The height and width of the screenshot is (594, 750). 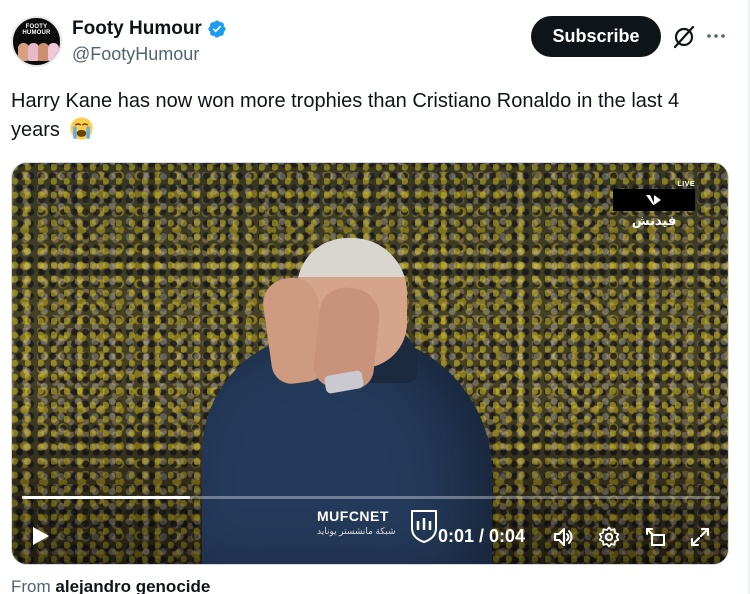 What do you see at coordinates (40, 536) in the screenshot?
I see `play-icon` at bounding box center [40, 536].